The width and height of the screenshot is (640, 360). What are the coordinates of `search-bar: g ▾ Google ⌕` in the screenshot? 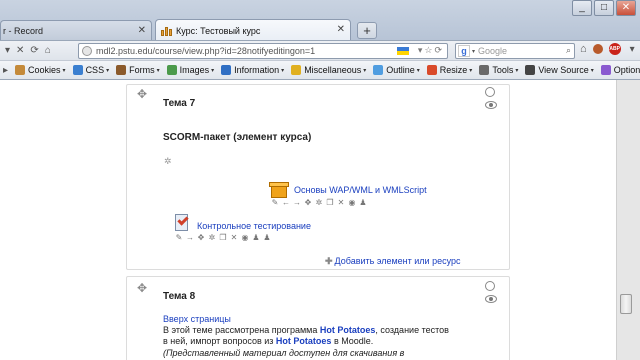 It's located at (515, 51).